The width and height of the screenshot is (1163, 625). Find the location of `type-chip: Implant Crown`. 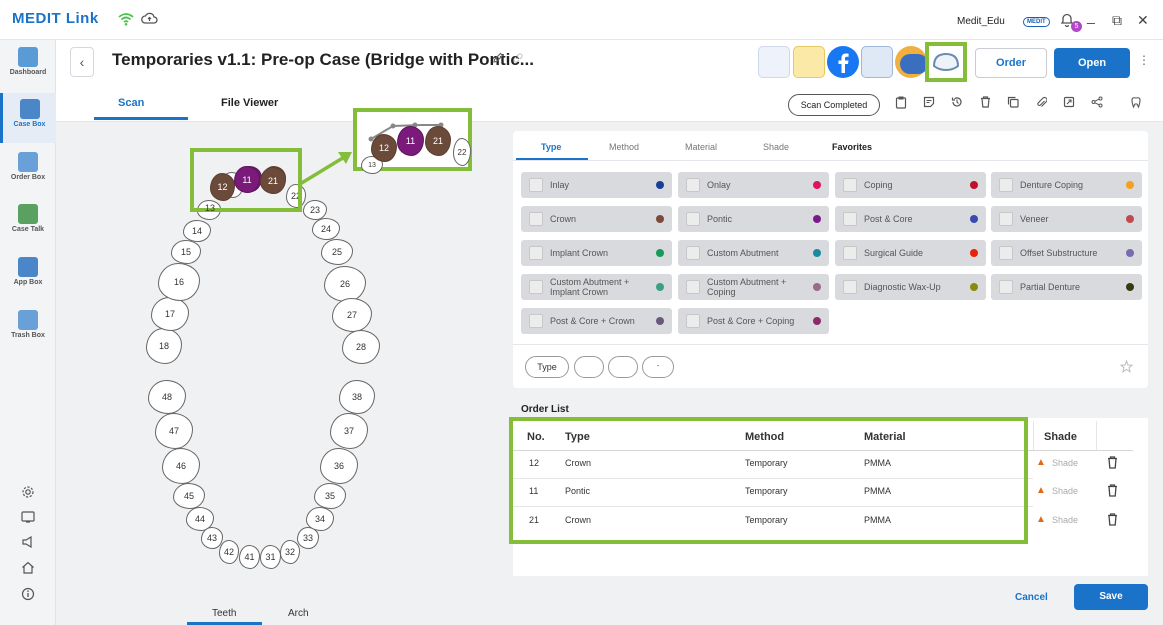

type-chip: Implant Crown is located at coordinates (596, 253).